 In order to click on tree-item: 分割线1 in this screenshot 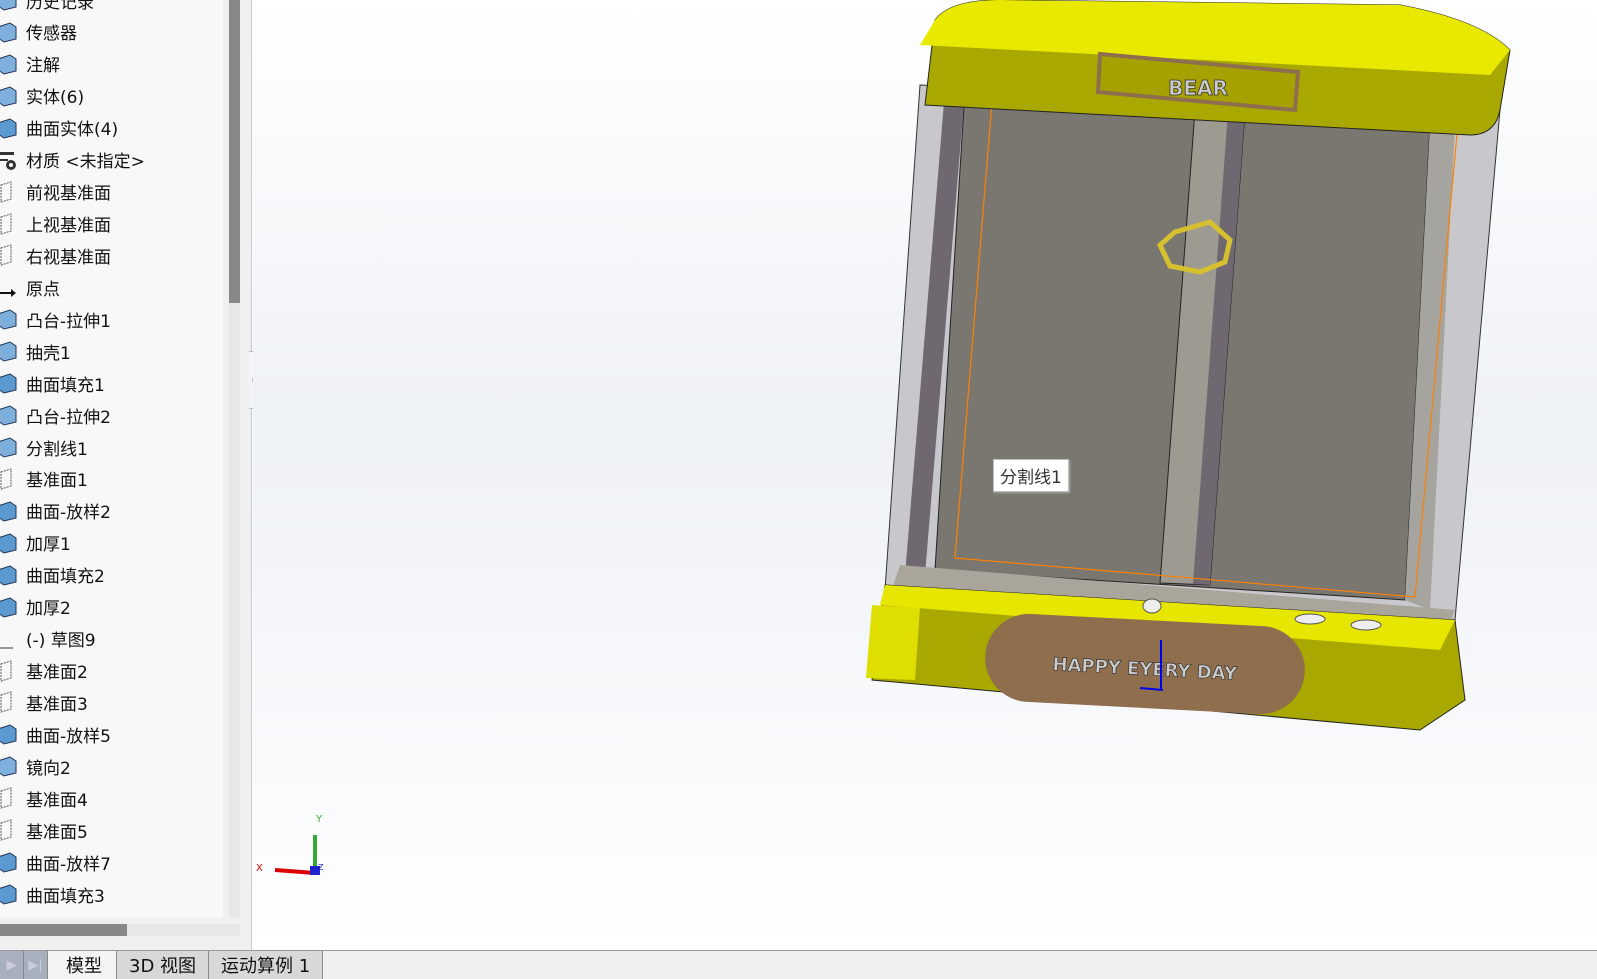, I will do `click(111, 447)`.